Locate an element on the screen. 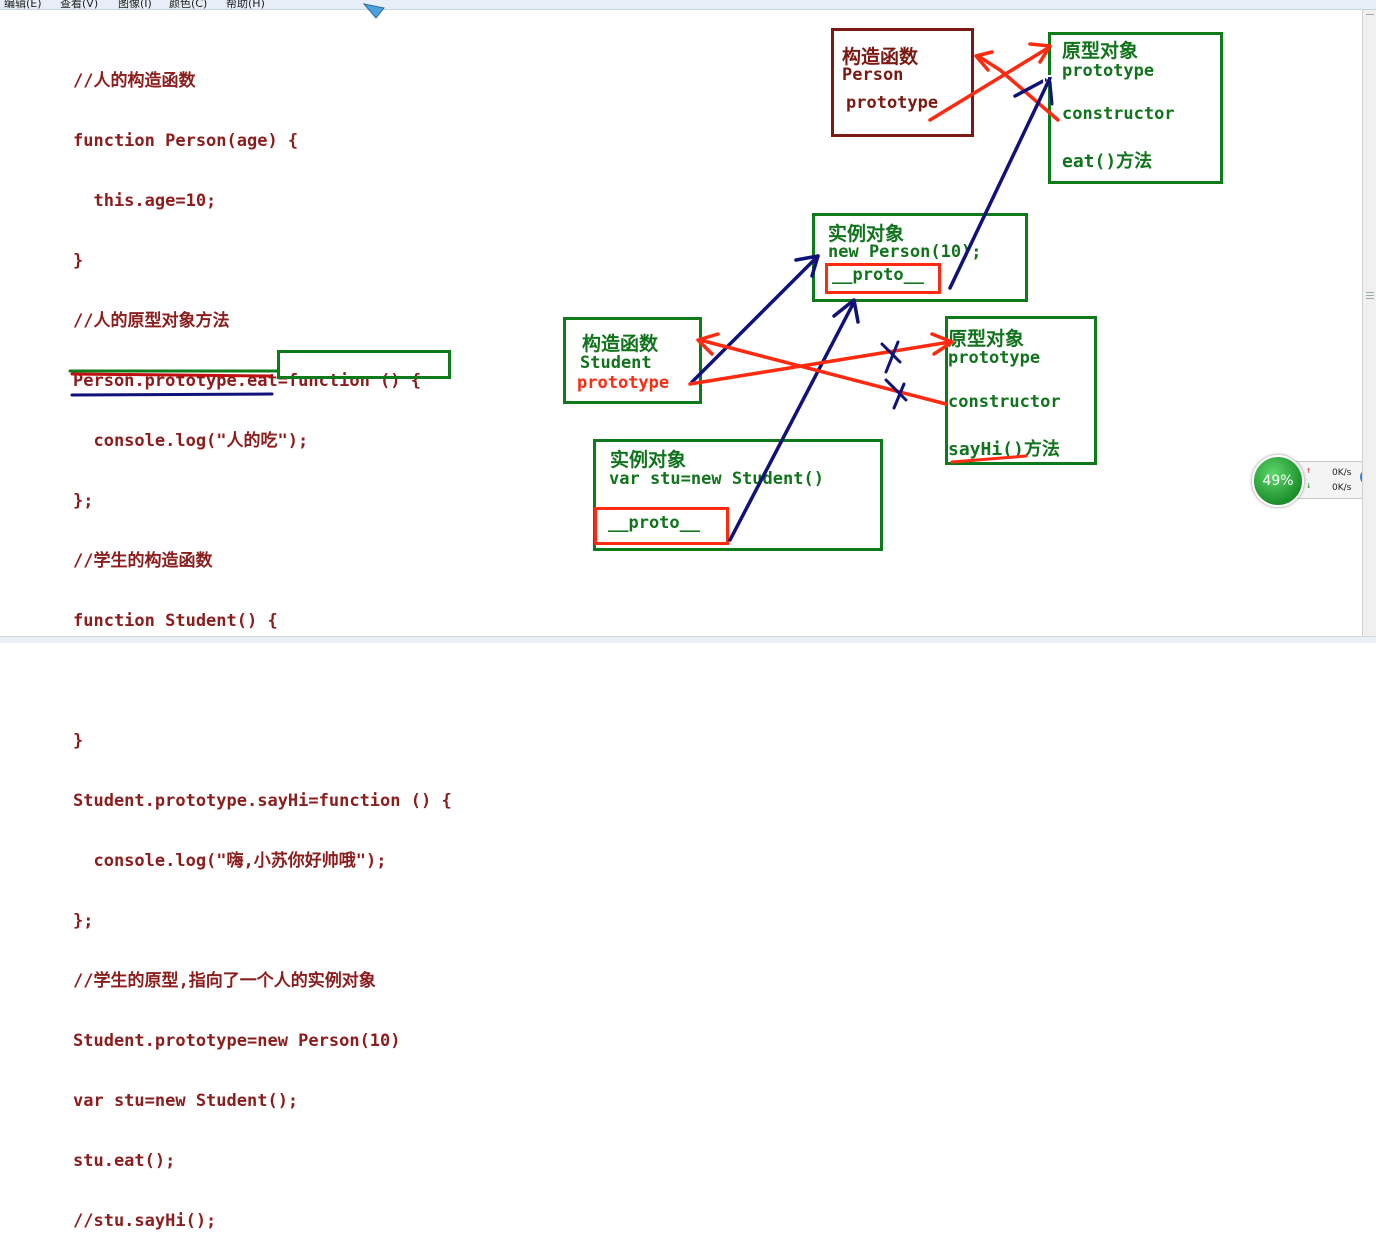 This screenshot has width=1376, height=1251. code-line: function Person(age) { is located at coordinates (186, 141).